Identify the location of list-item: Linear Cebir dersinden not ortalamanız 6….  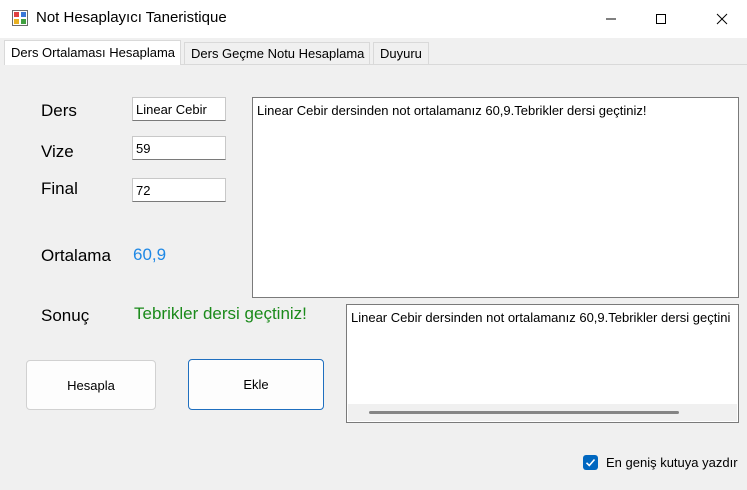
(540, 317).